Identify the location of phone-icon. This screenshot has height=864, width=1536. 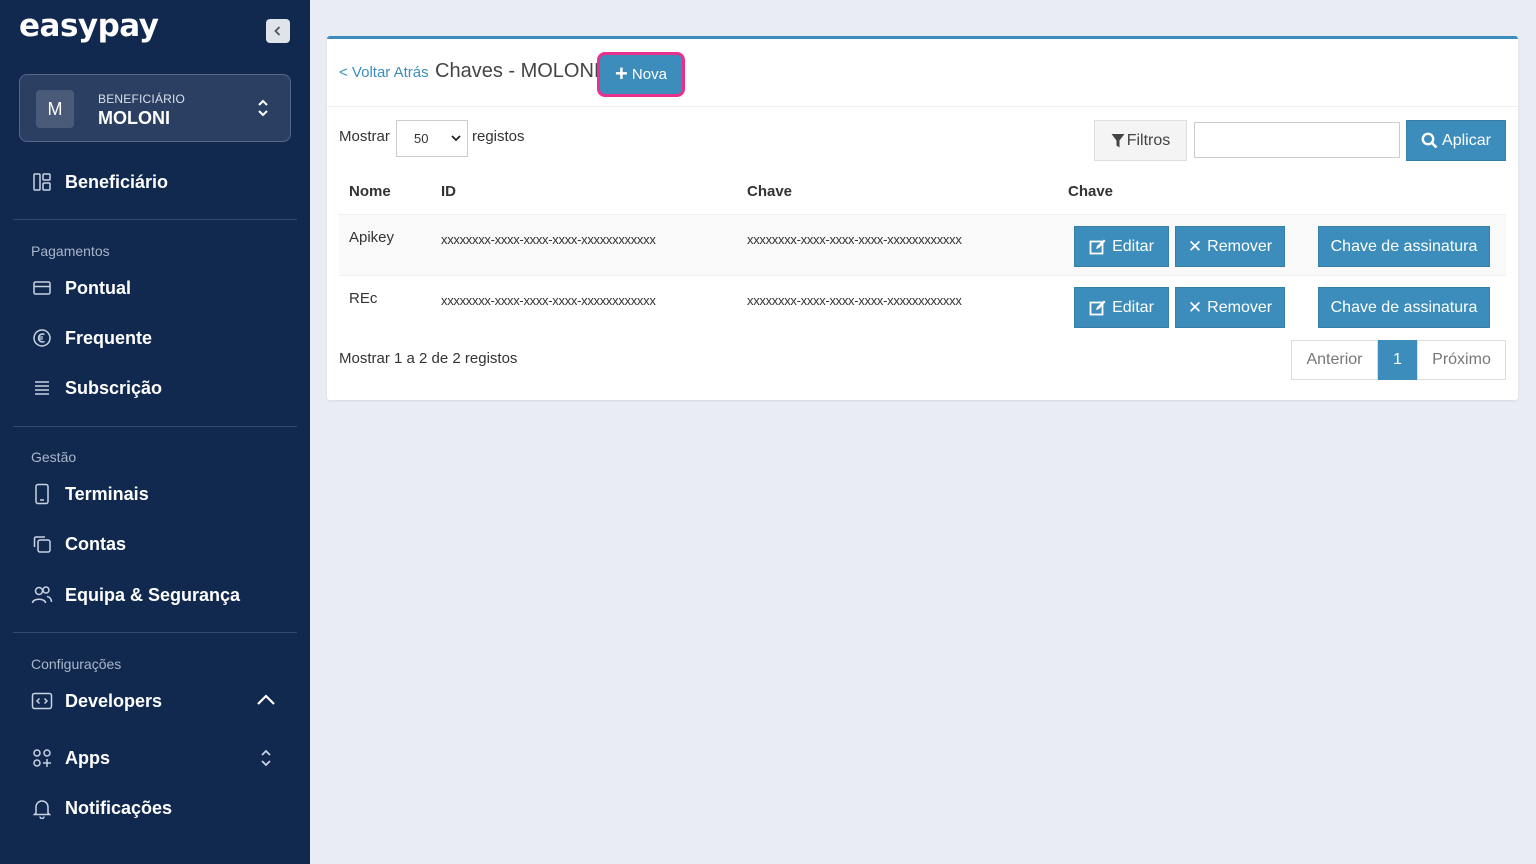
(42, 494).